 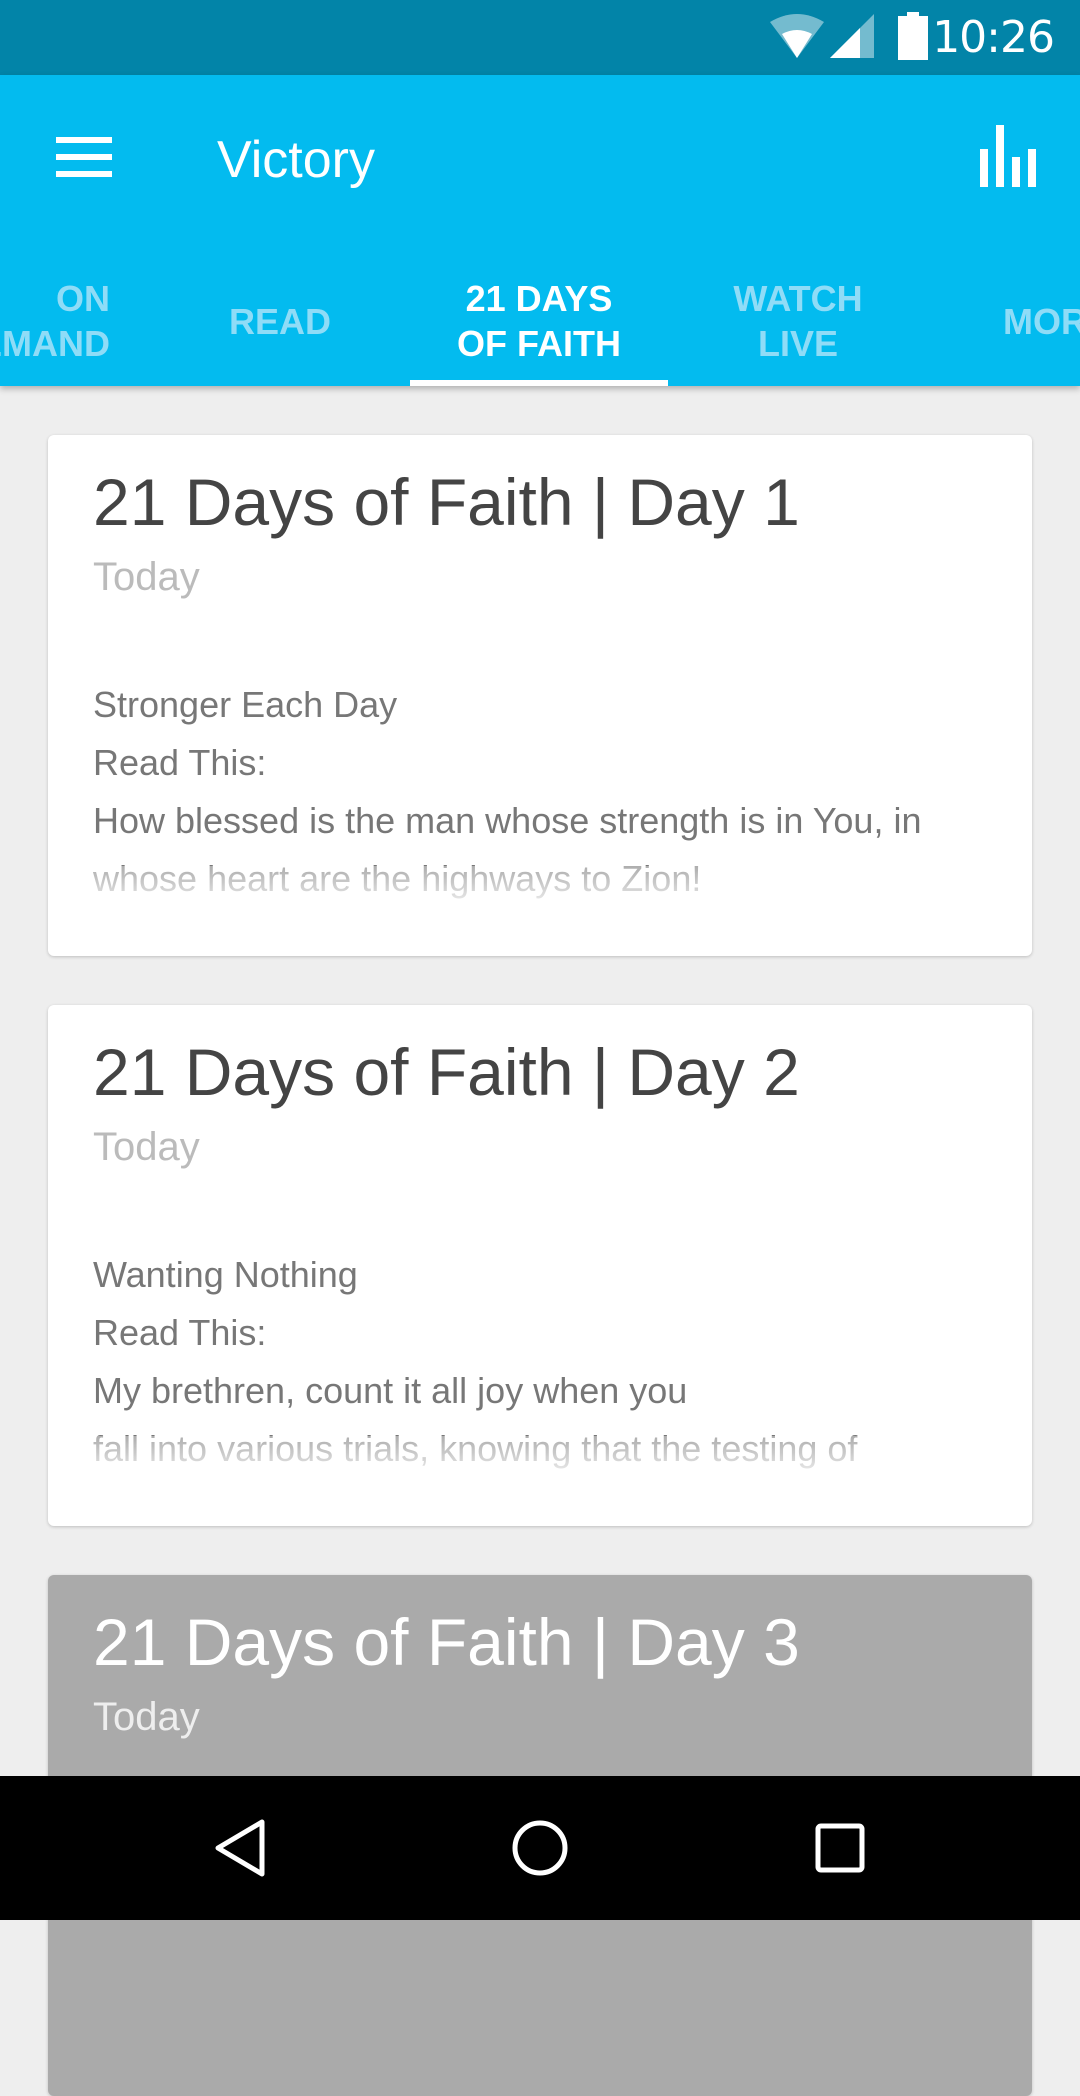 What do you see at coordinates (797, 36) in the screenshot?
I see `wifi-icon` at bounding box center [797, 36].